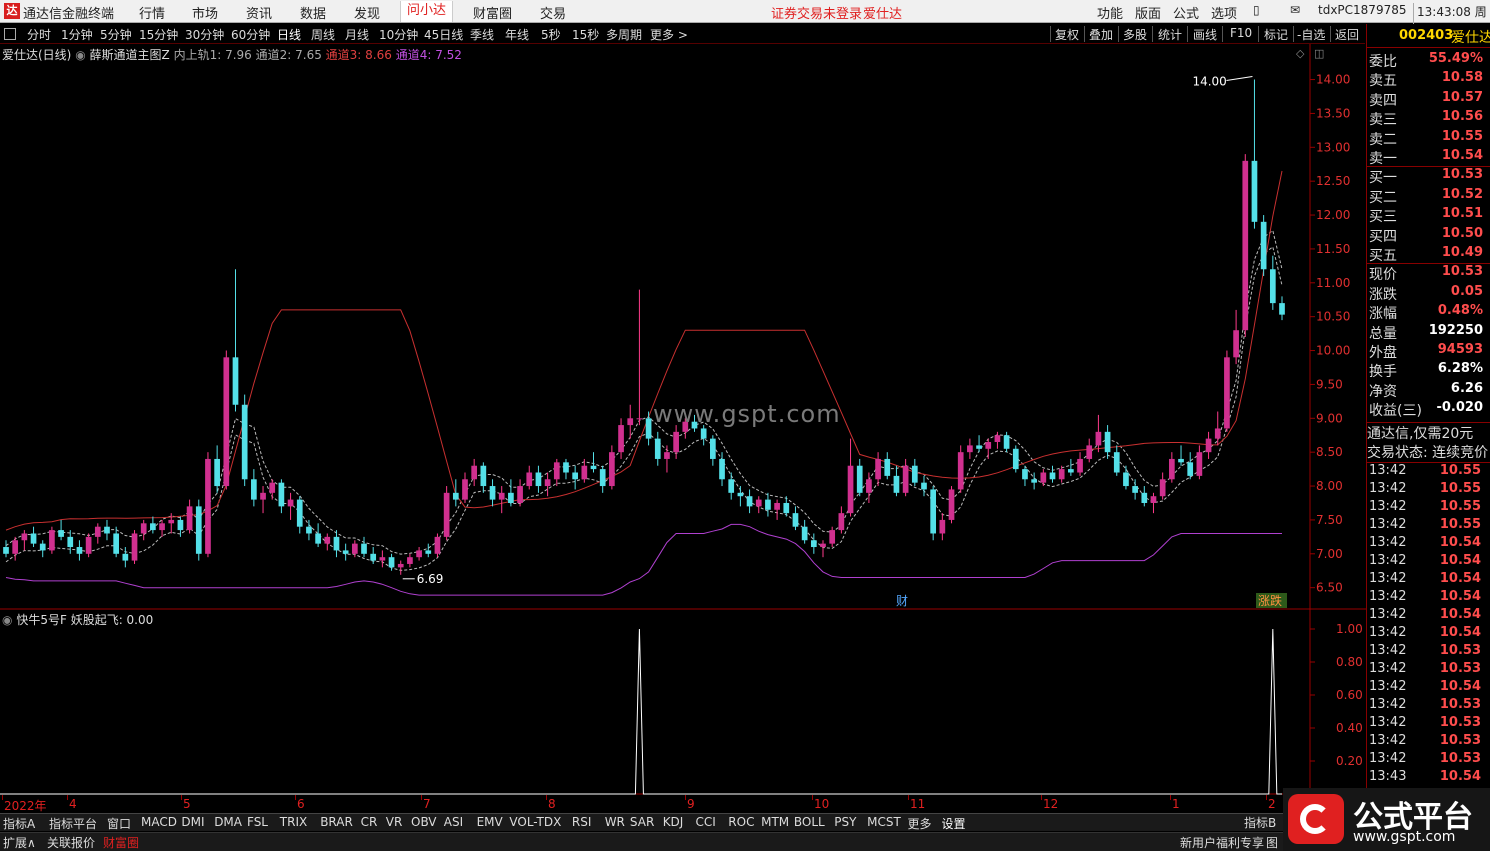 Image resolution: width=1490 pixels, height=851 pixels. What do you see at coordinates (492, 12) in the screenshot?
I see `menu-caifuquan: 财富圈` at bounding box center [492, 12].